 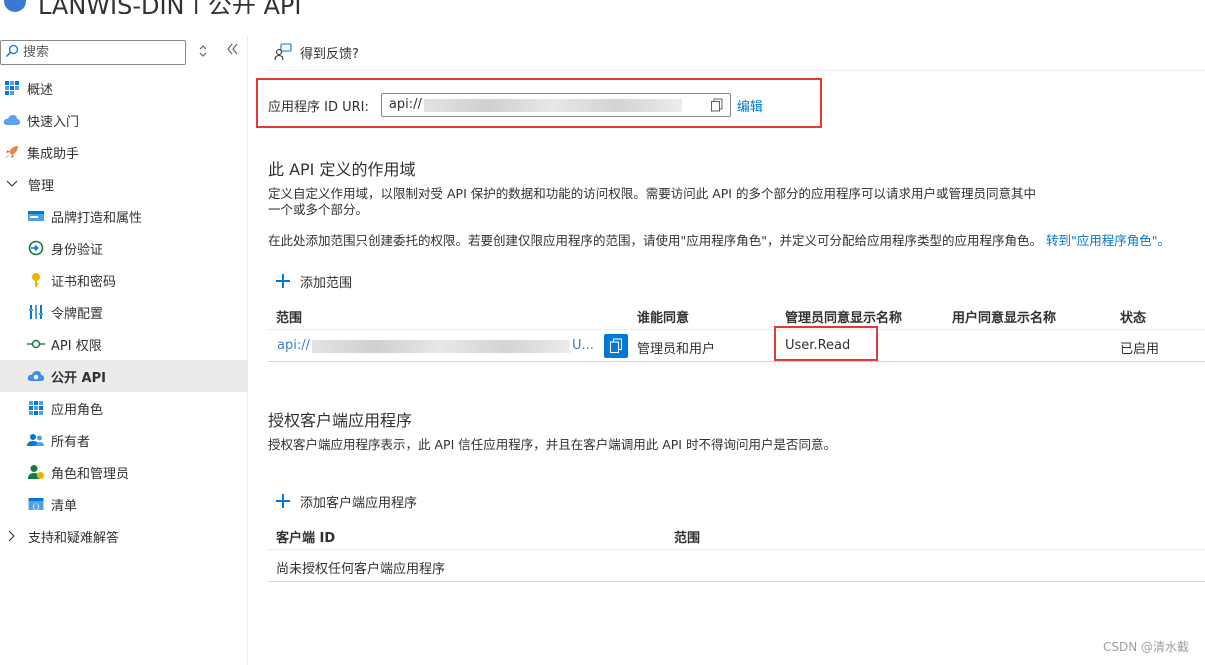 What do you see at coordinates (71, 442) in the screenshot?
I see `sidebar-item-label: 所有者` at bounding box center [71, 442].